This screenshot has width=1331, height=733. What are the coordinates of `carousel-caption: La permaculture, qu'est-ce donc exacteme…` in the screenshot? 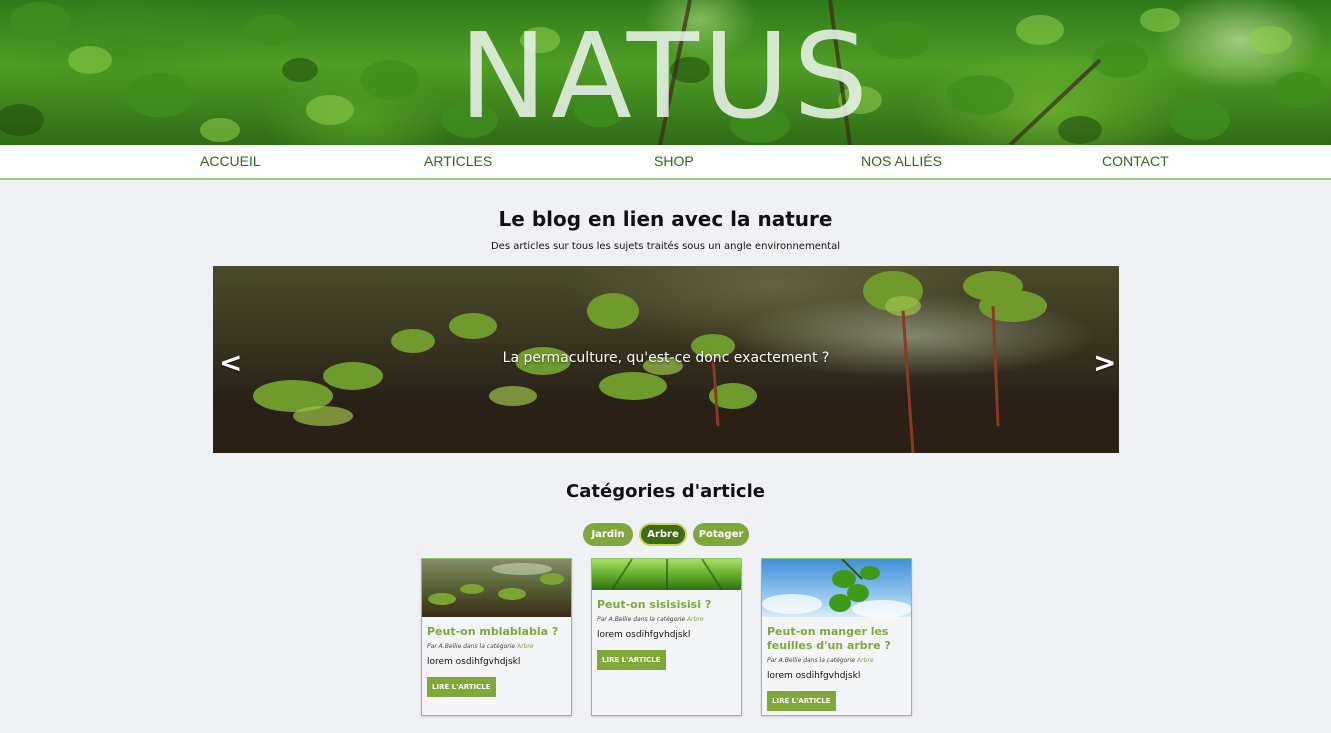 It's located at (666, 358).